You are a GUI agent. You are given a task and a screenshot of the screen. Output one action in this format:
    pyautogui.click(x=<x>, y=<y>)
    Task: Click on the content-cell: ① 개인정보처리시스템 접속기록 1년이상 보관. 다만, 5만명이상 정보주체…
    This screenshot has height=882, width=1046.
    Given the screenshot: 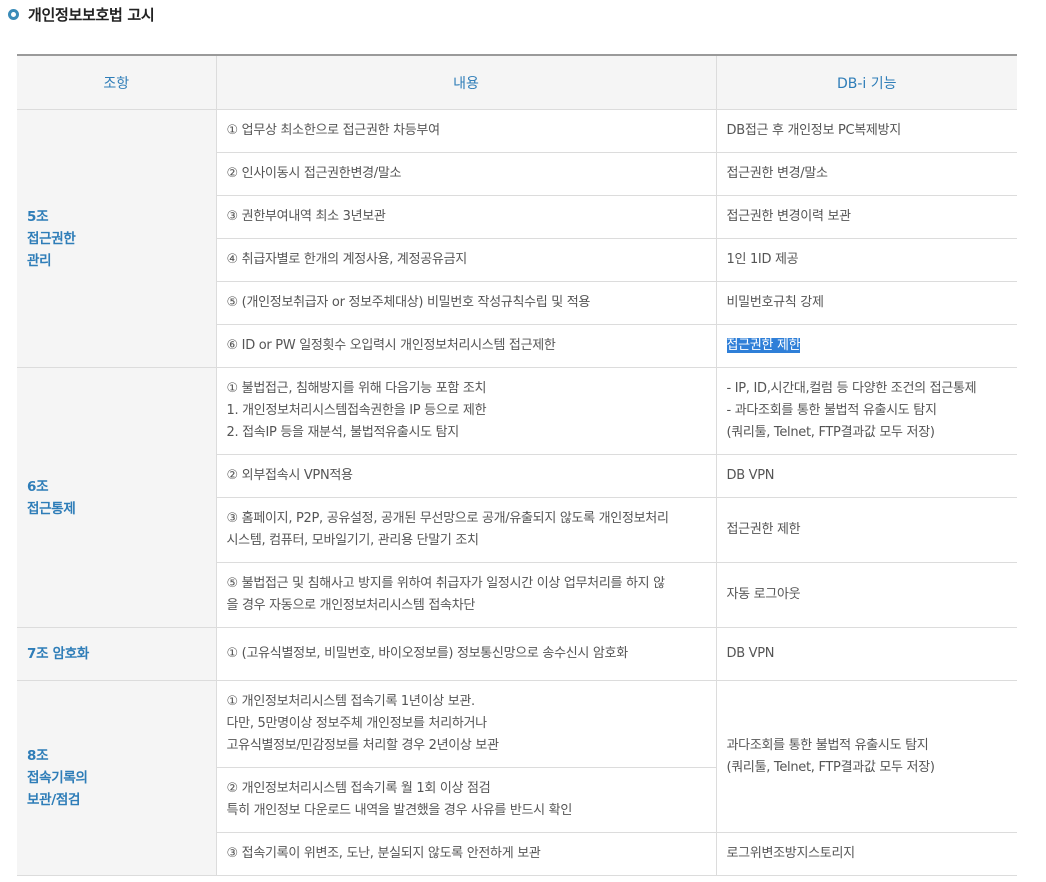 What is the action you would take?
    pyautogui.click(x=465, y=724)
    